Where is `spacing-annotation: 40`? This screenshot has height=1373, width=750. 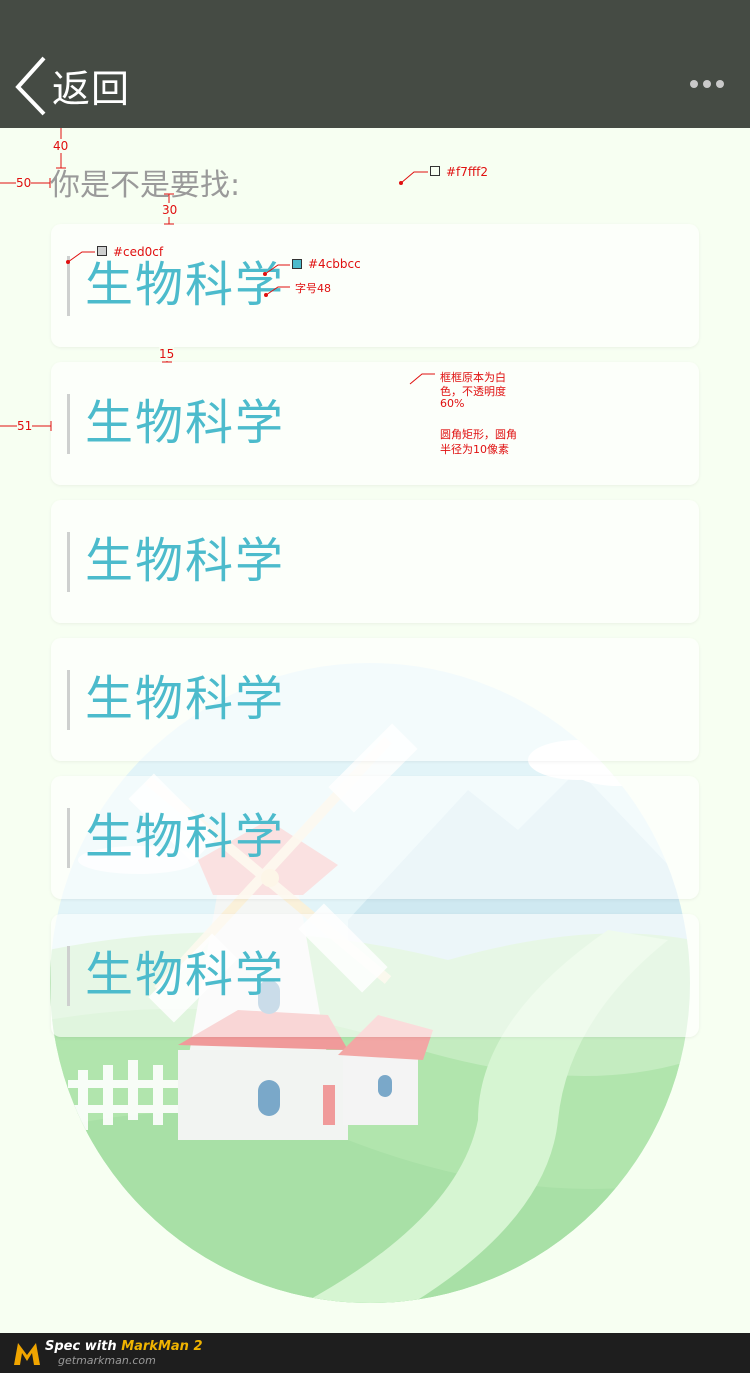
spacing-annotation: 40 is located at coordinates (61, 146).